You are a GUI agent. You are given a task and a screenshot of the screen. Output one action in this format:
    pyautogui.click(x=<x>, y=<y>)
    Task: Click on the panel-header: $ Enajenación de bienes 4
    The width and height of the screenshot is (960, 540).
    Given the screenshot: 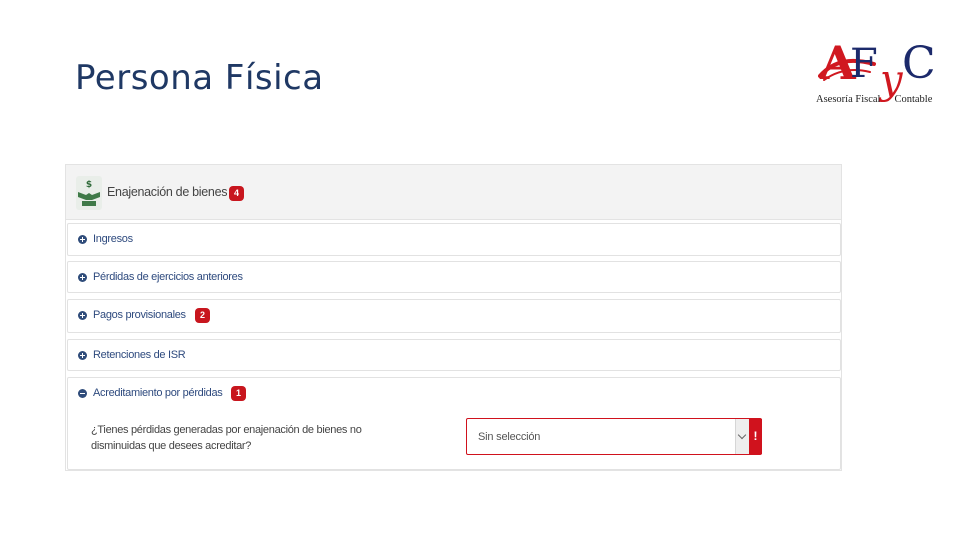 What is the action you would take?
    pyautogui.click(x=453, y=192)
    